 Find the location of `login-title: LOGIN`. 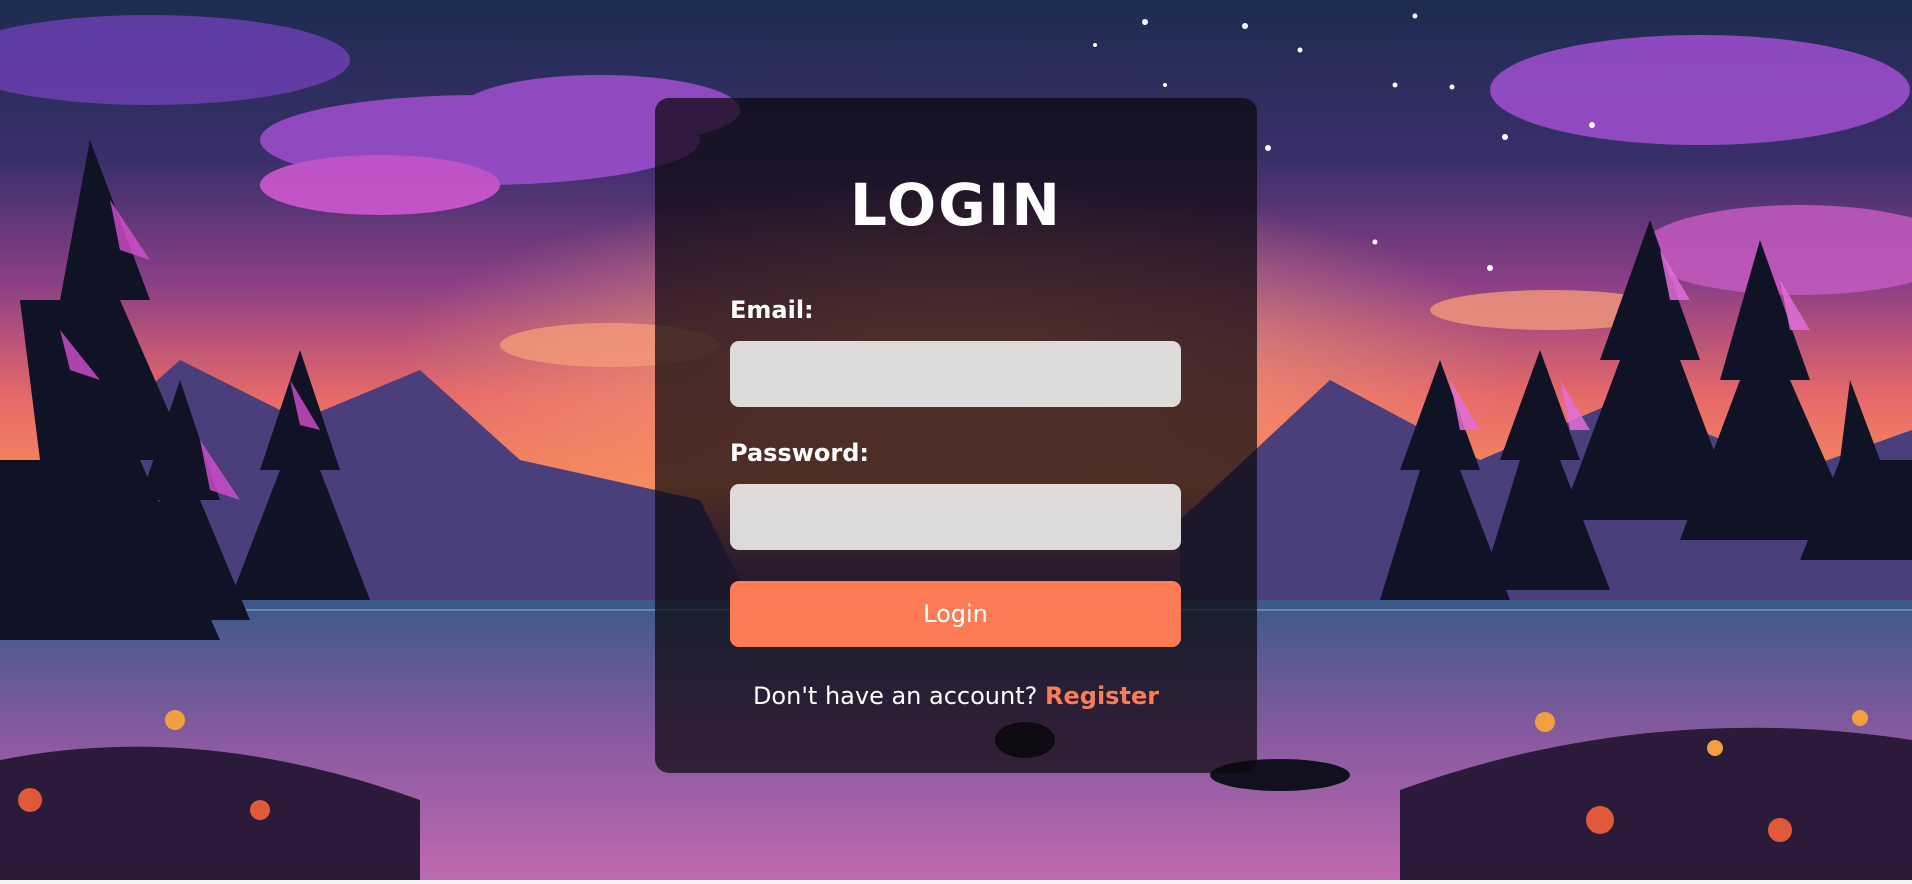

login-title: LOGIN is located at coordinates (956, 205).